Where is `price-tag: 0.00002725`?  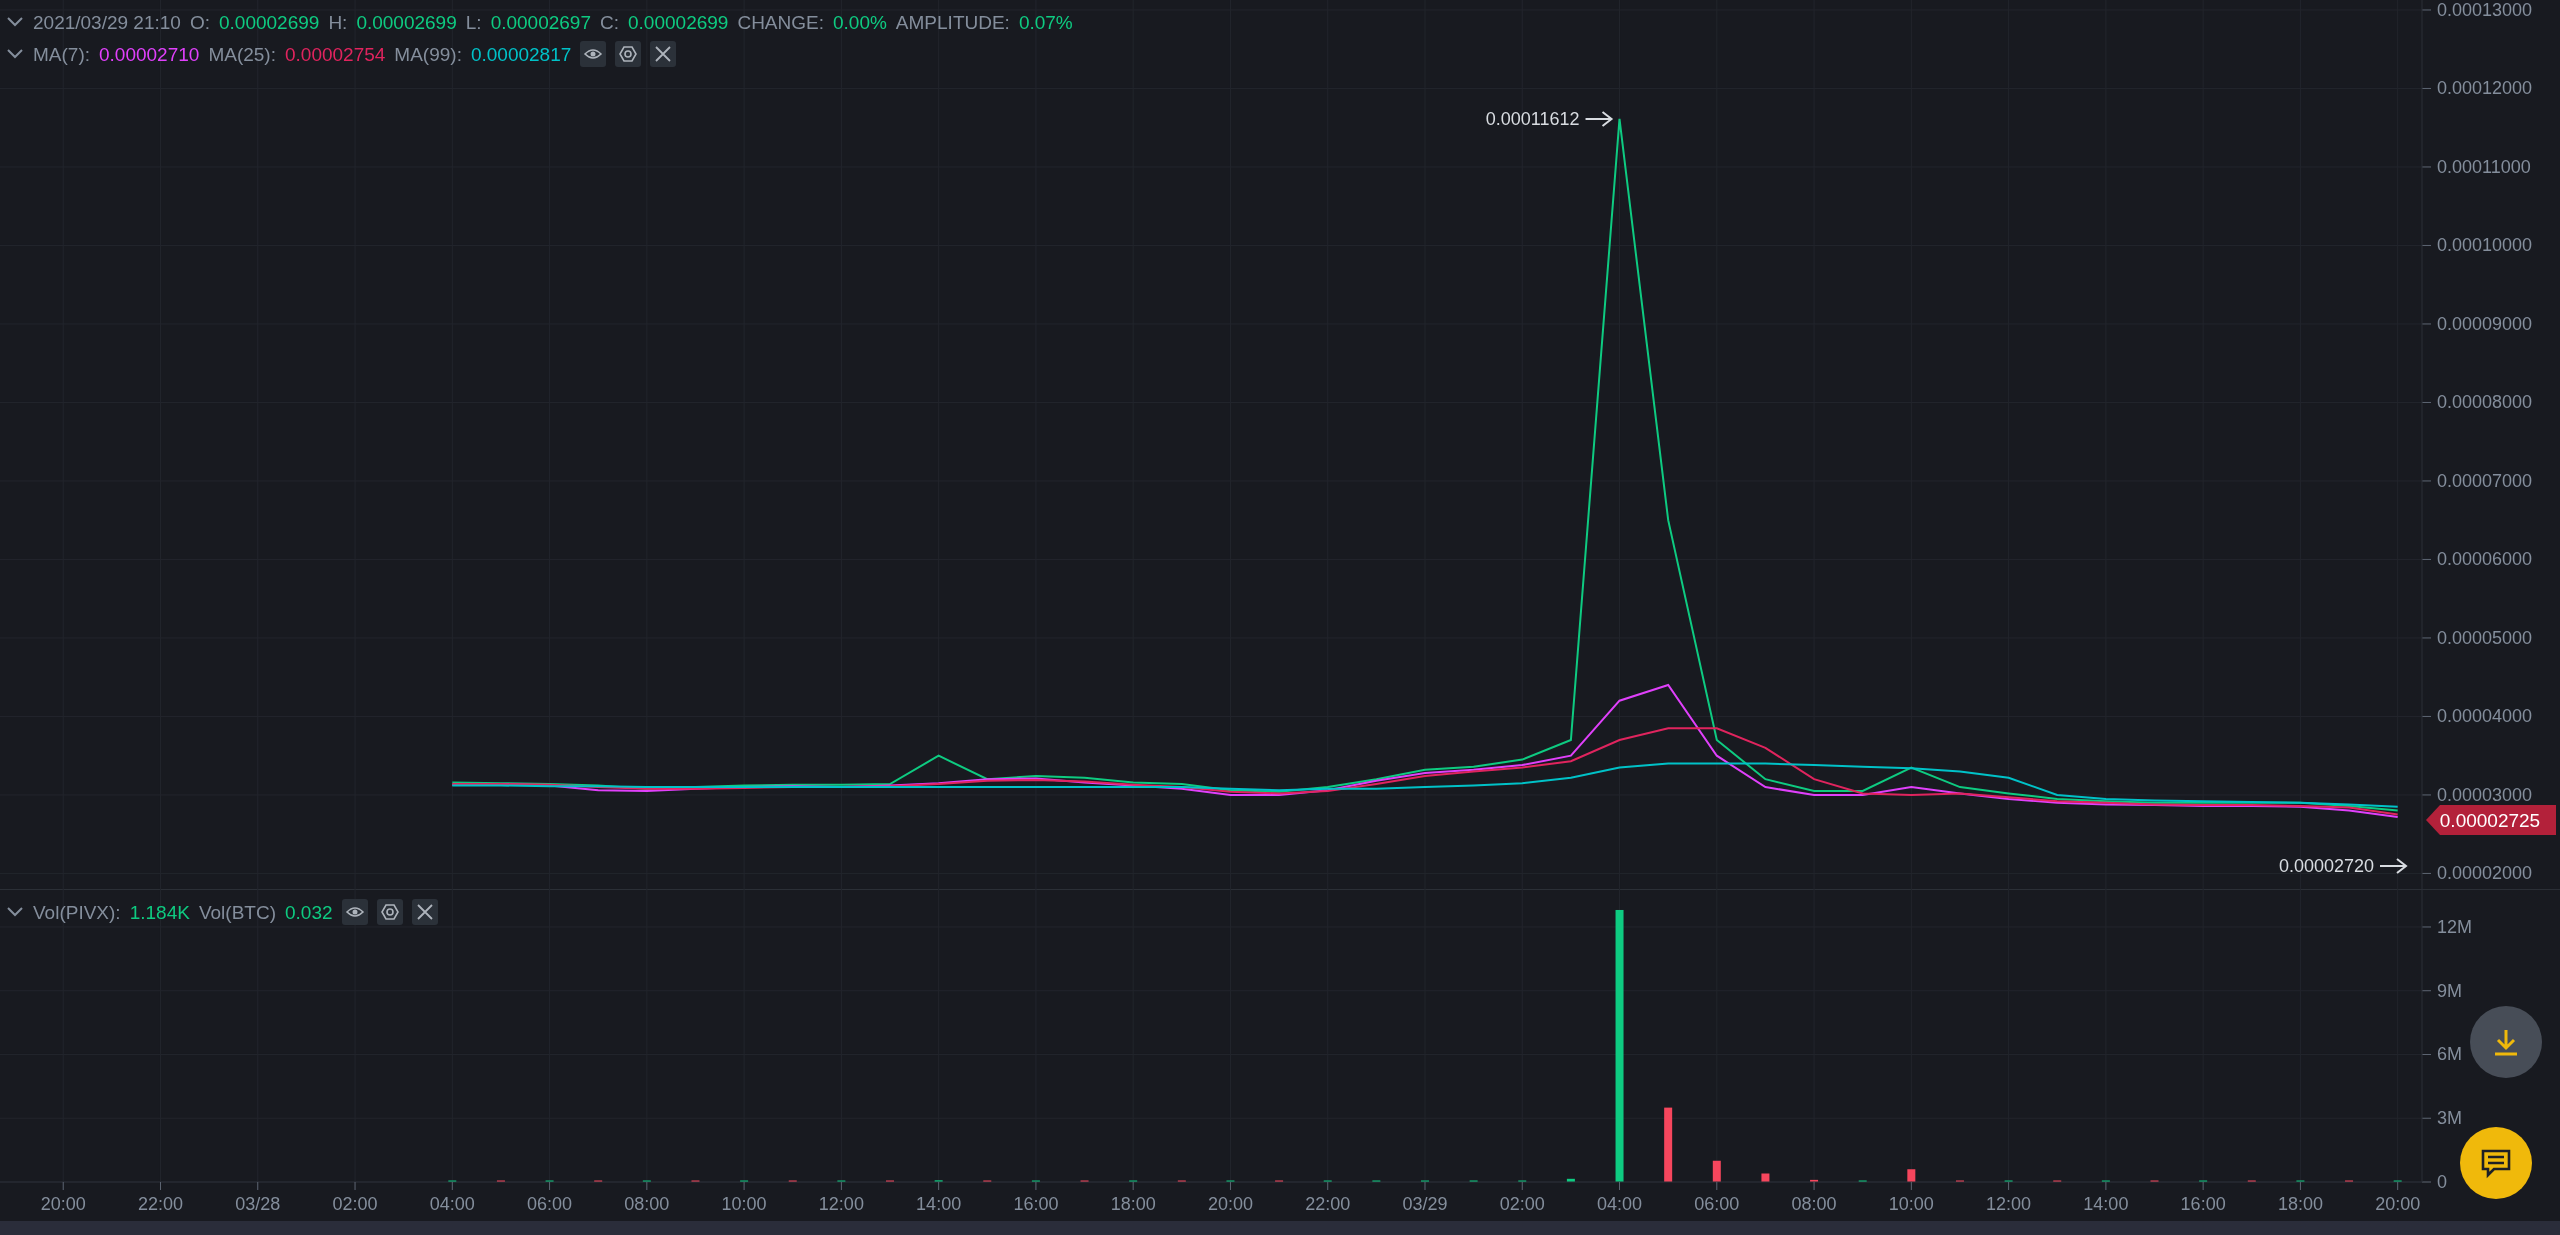 price-tag: 0.00002725 is located at coordinates (2491, 820).